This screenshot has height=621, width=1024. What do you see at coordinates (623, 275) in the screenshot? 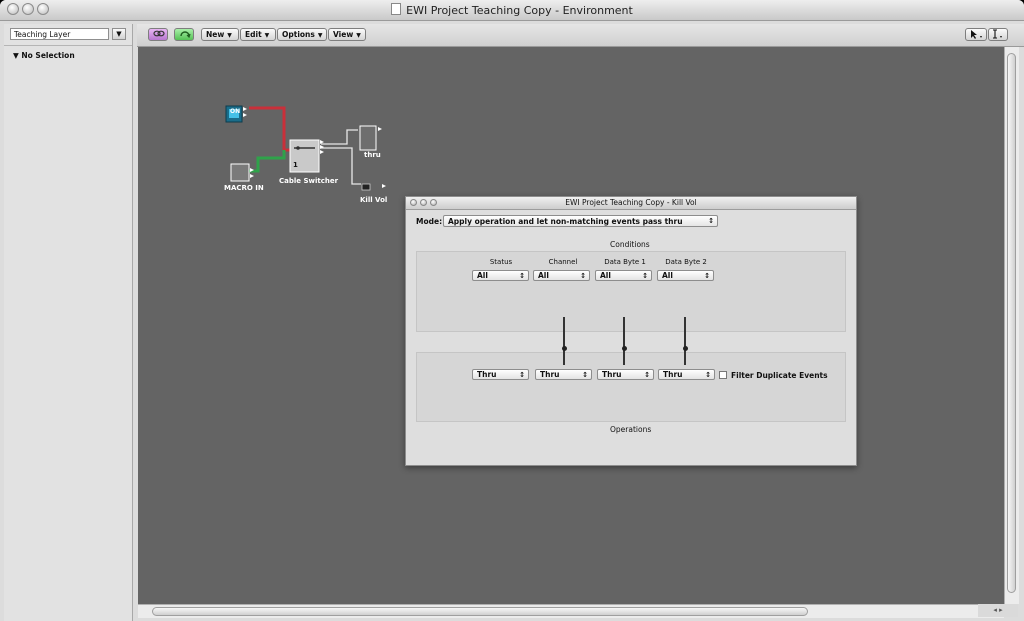
I see `data-byte-1-condition-select: All ↕` at bounding box center [623, 275].